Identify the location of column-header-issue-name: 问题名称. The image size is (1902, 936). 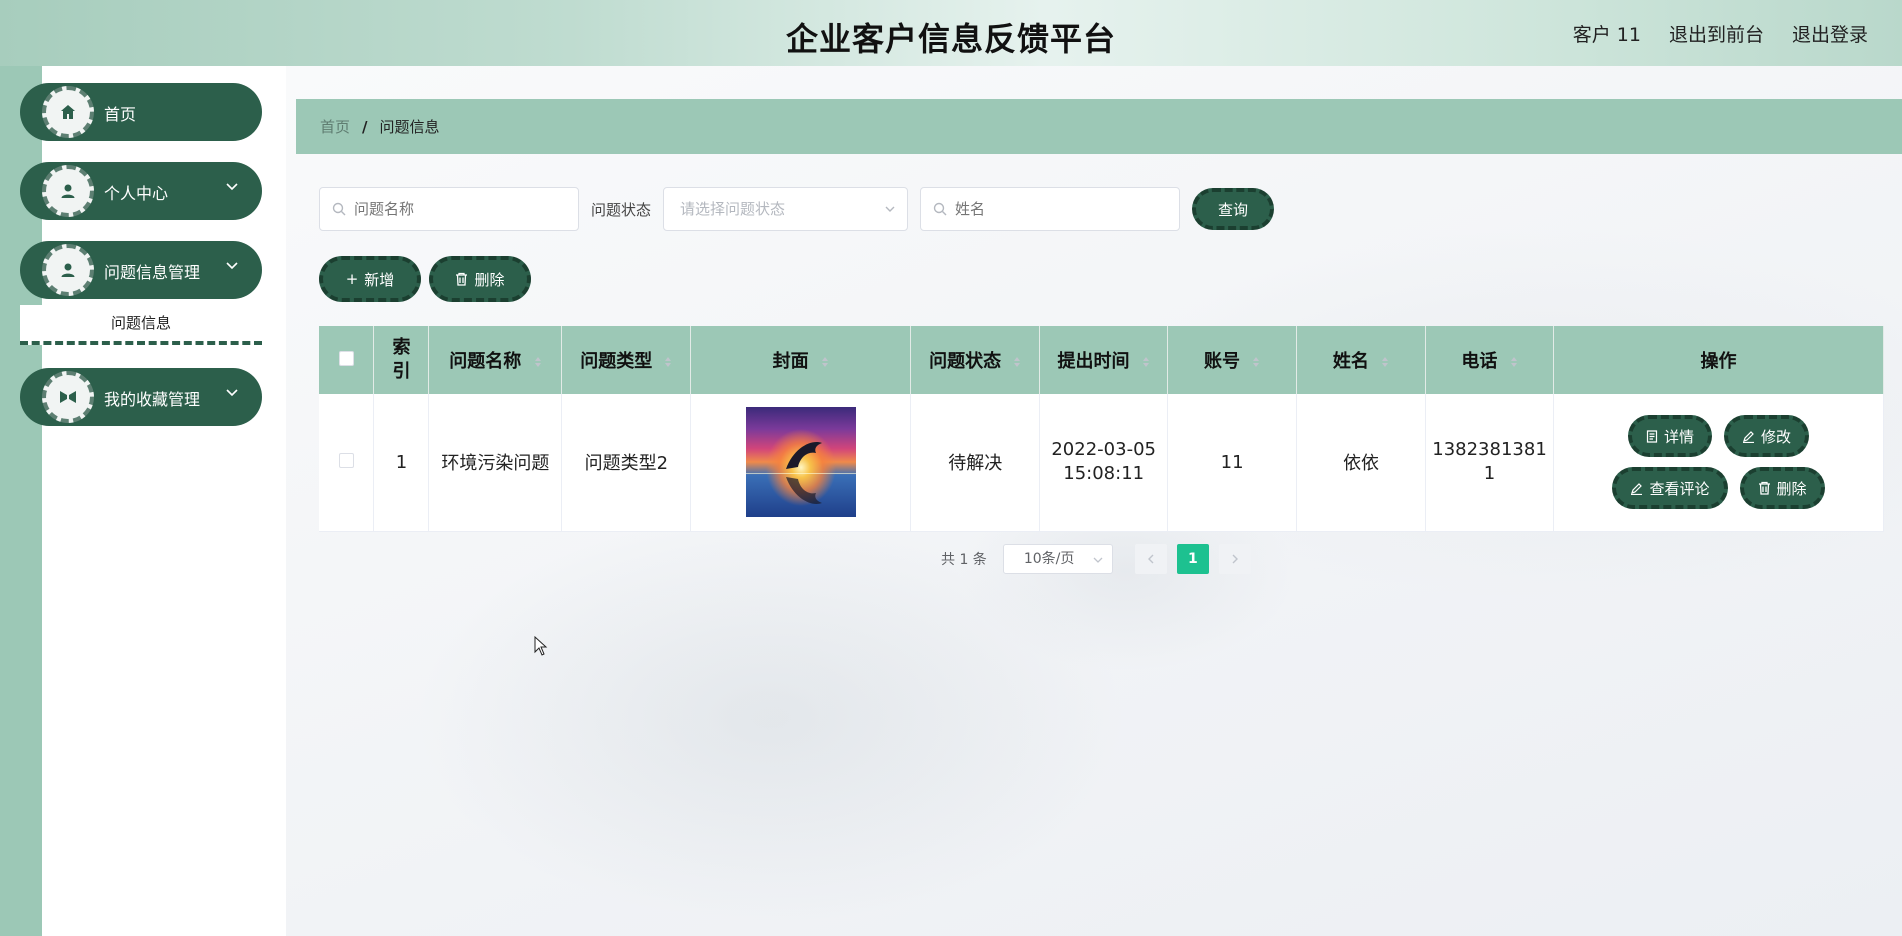
(495, 360).